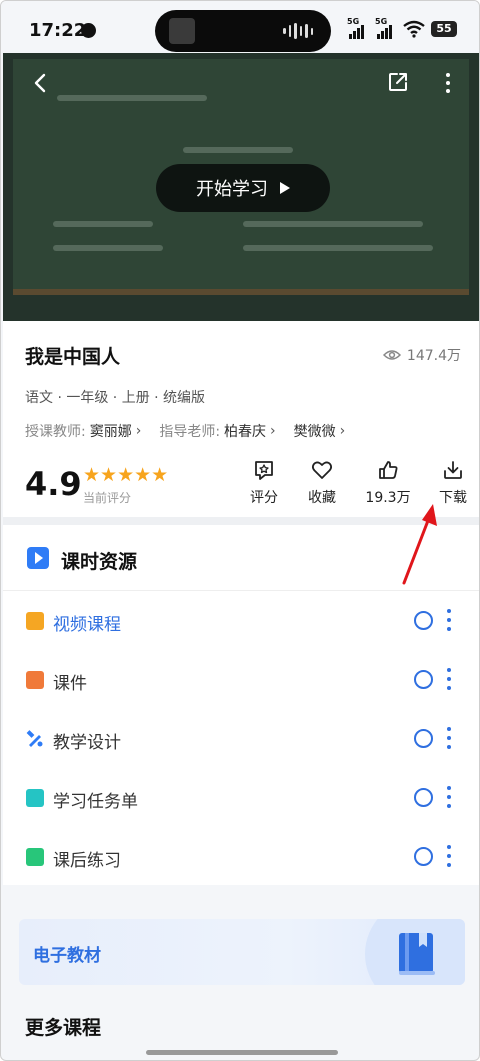  I want to click on video-course-icon, so click(35, 621).